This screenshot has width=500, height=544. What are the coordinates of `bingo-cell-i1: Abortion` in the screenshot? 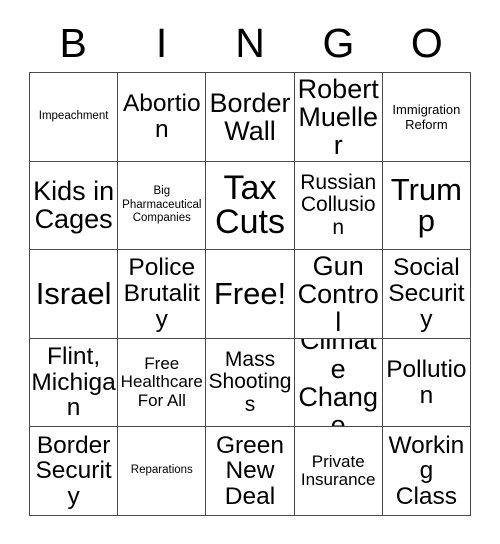 It's located at (162, 117).